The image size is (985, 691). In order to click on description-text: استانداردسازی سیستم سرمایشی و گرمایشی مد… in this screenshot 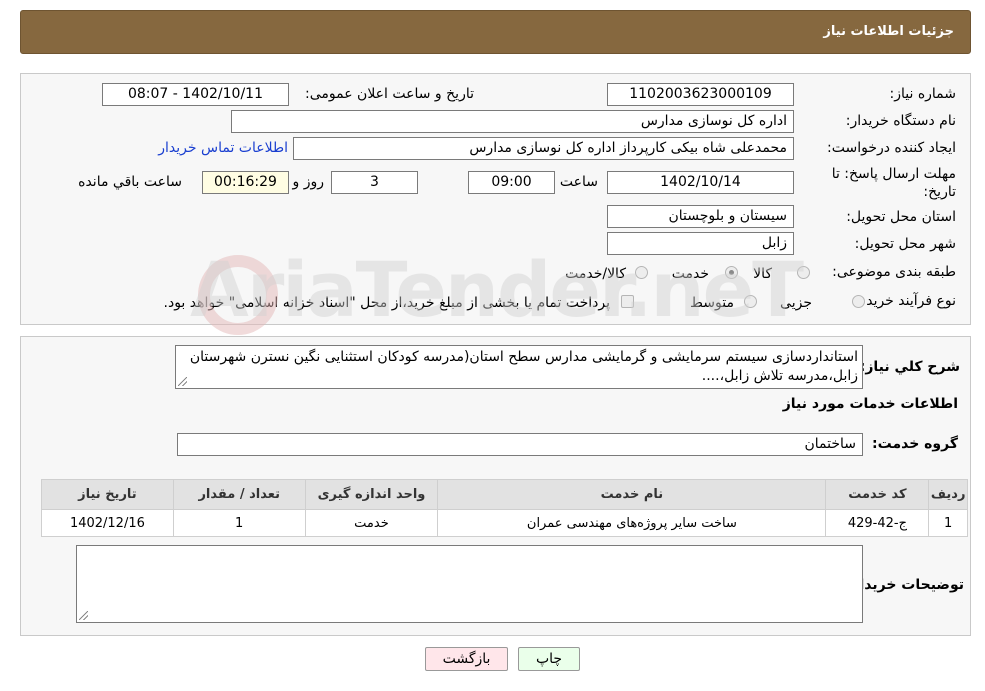, I will do `click(523, 366)`.